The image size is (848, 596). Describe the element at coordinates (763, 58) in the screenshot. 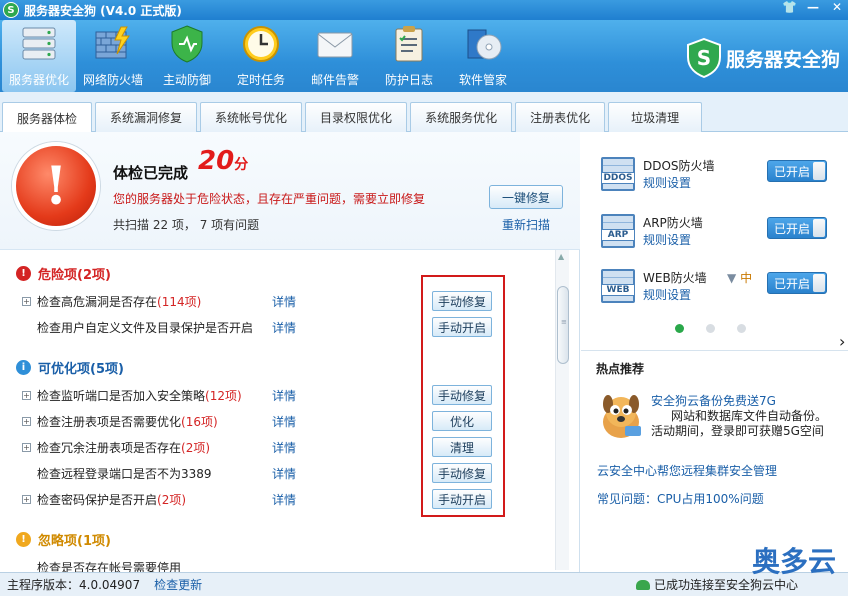

I see `brand-logo: S 服务器安全狗` at that location.